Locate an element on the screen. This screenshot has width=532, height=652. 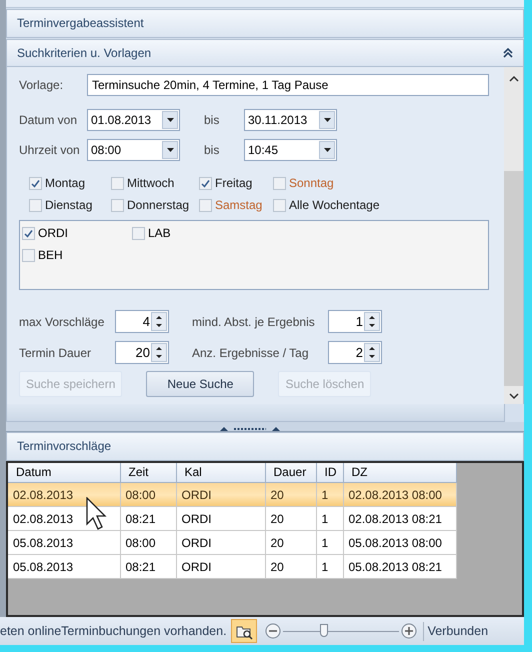
connection-status: Verbunden is located at coordinates (455, 631).